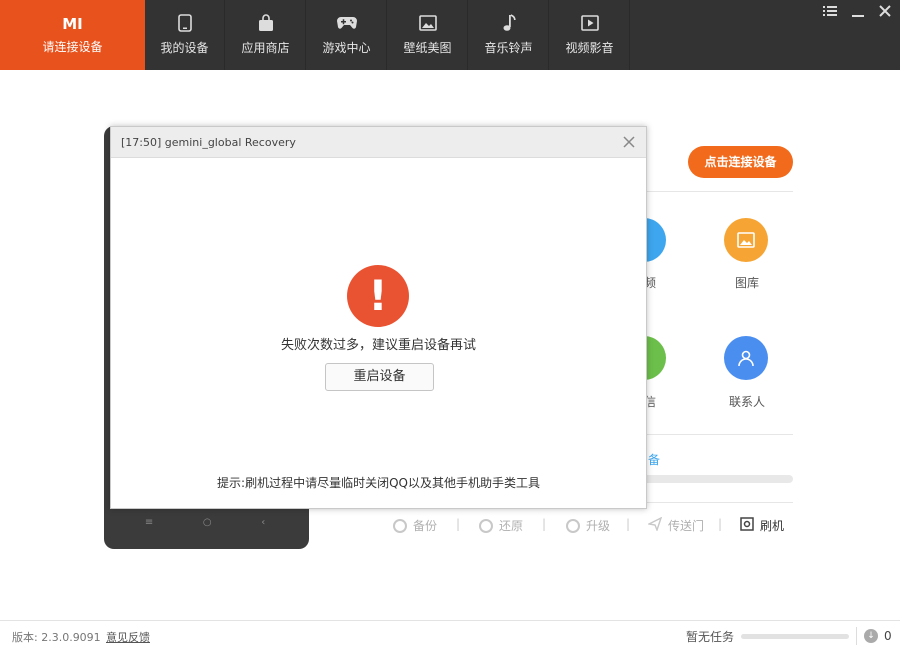 Image resolution: width=900 pixels, height=652 pixels. Describe the element at coordinates (795, 636) in the screenshot. I see `task-progress-bar` at that location.